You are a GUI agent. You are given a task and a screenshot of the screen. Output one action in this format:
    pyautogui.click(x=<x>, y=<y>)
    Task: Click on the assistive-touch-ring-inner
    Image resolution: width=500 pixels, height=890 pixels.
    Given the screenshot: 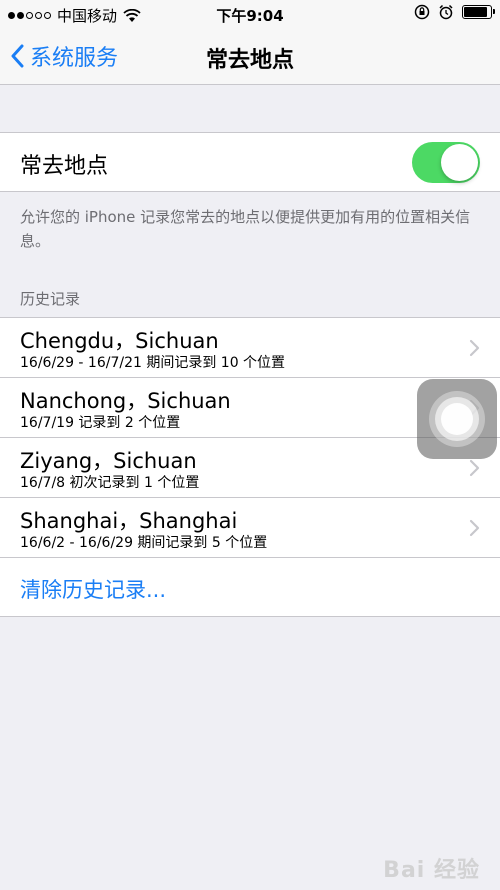 What is the action you would take?
    pyautogui.click(x=457, y=419)
    